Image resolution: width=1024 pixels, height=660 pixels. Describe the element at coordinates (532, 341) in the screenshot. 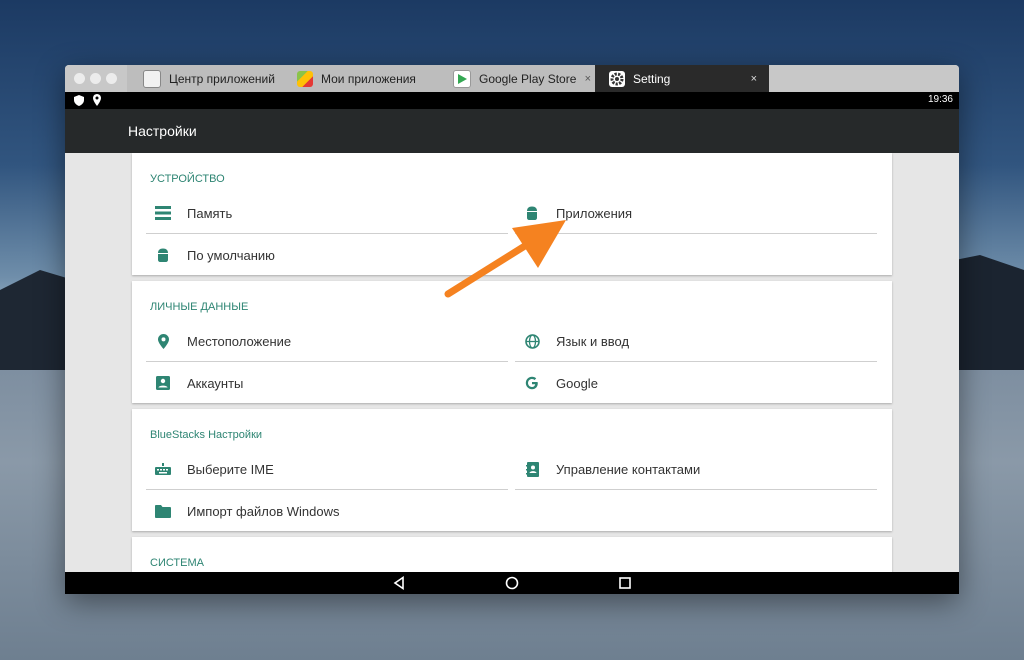

I see `globe-icon` at that location.